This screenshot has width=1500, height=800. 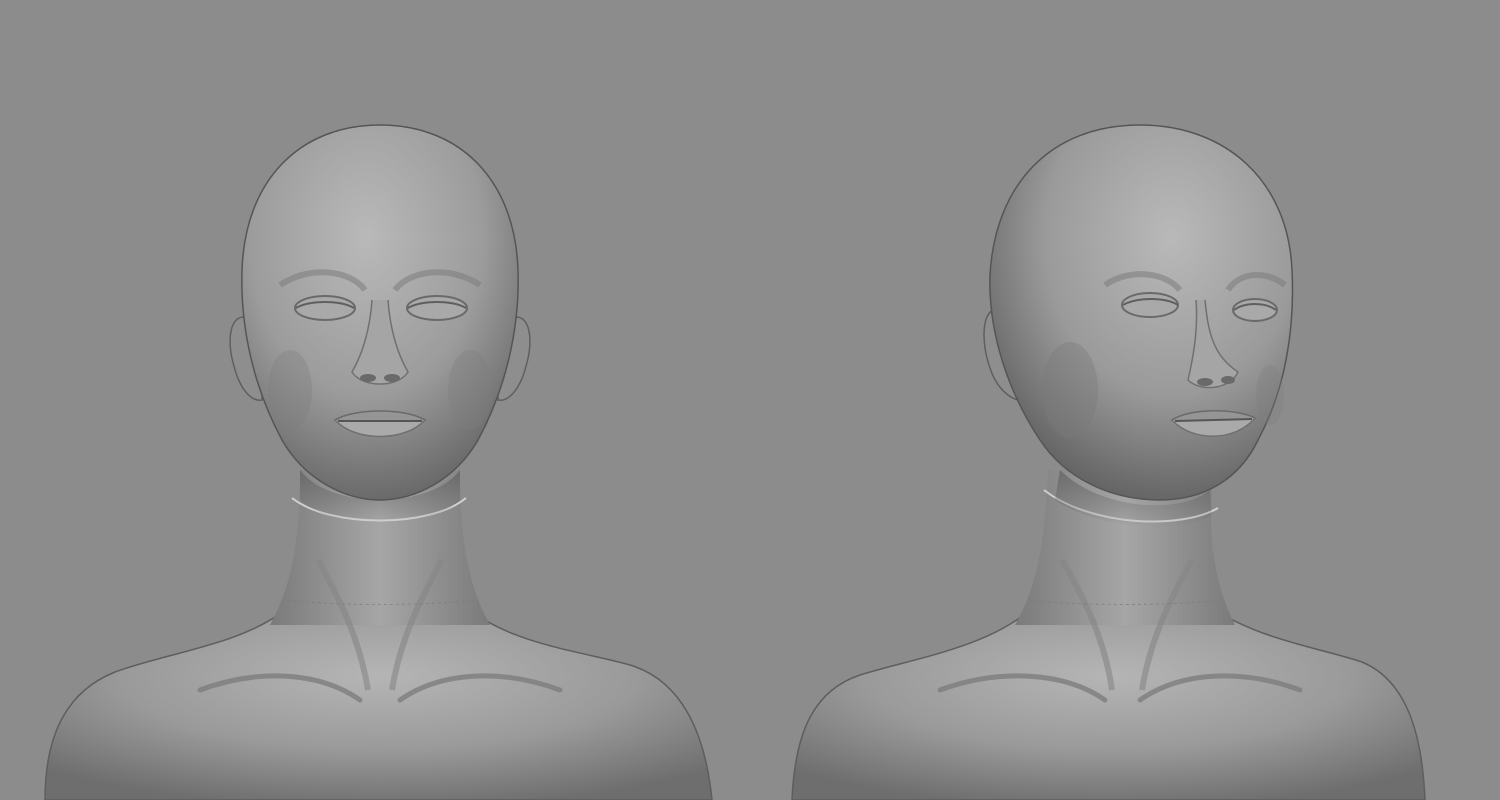 What do you see at coordinates (1108, 704) in the screenshot?
I see `quarter-shoulders` at bounding box center [1108, 704].